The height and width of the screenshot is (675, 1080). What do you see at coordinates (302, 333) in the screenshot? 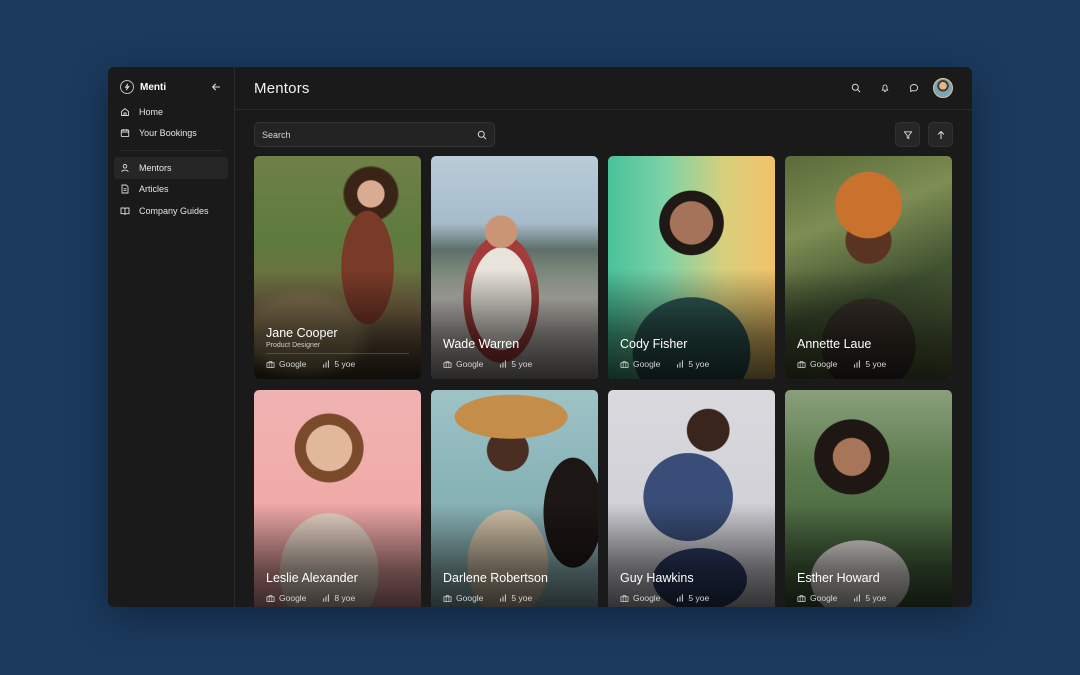
I see `mentor-name: Jane Cooper` at bounding box center [302, 333].